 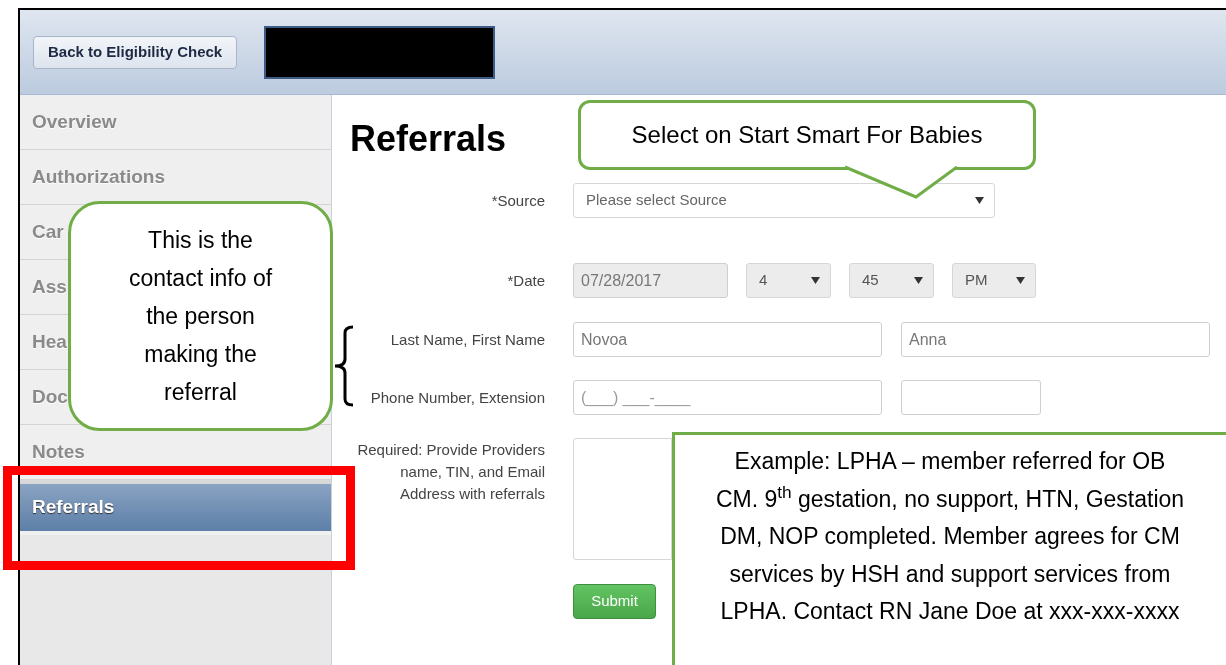 I want to click on sidebar-item: Authorizations, so click(x=175, y=177).